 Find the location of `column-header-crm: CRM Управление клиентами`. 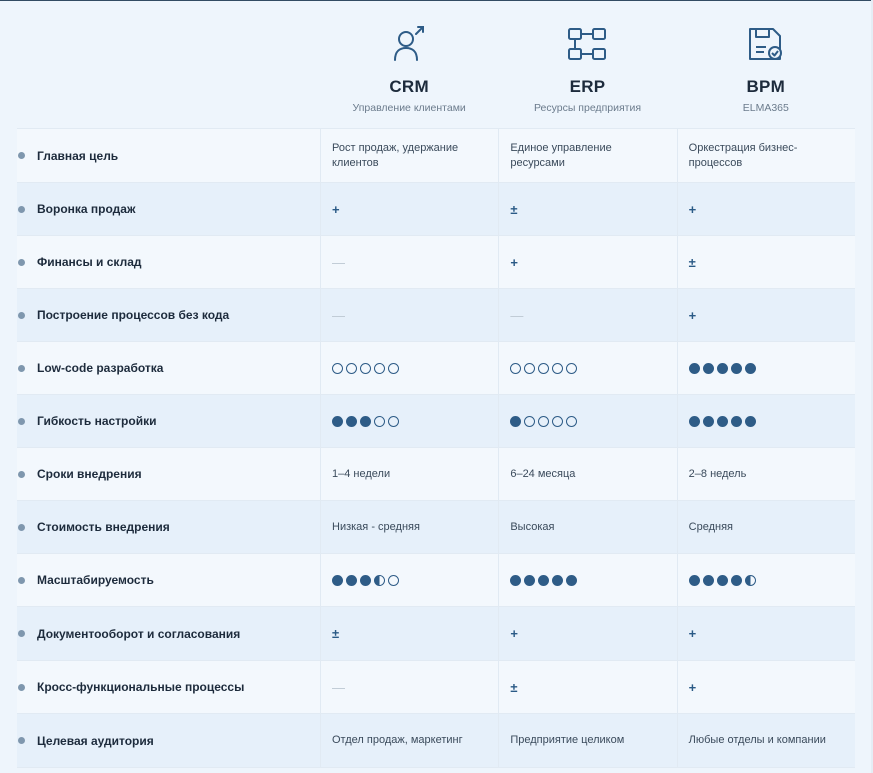

column-header-crm: CRM Управление клиентами is located at coordinates (409, 64).